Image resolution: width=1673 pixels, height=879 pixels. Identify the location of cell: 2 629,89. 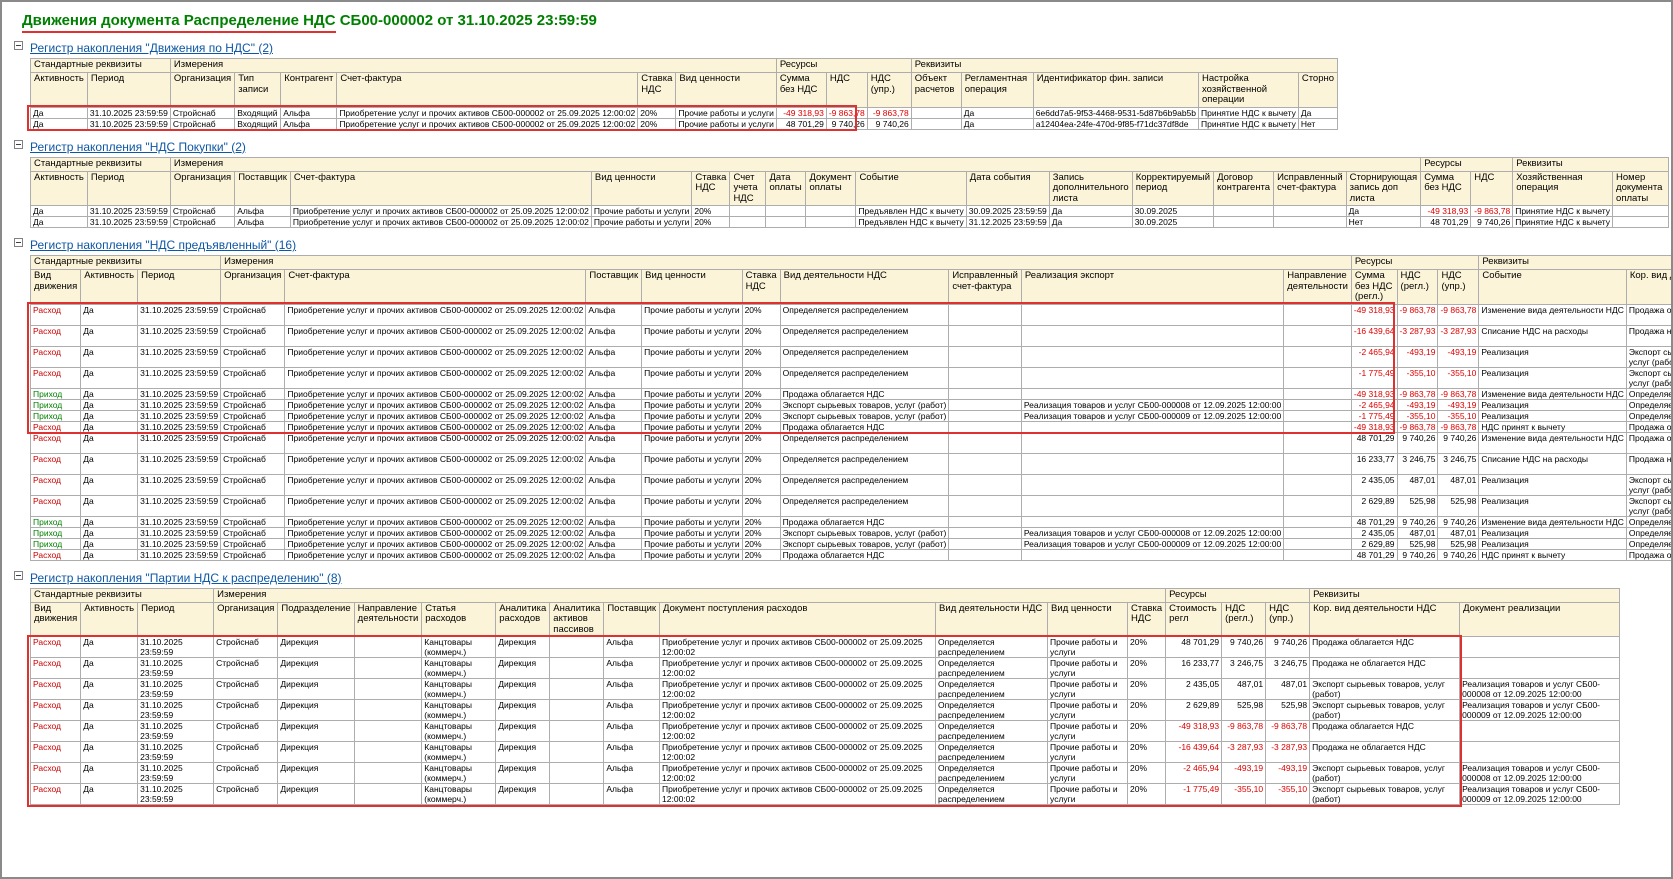
(1374, 543).